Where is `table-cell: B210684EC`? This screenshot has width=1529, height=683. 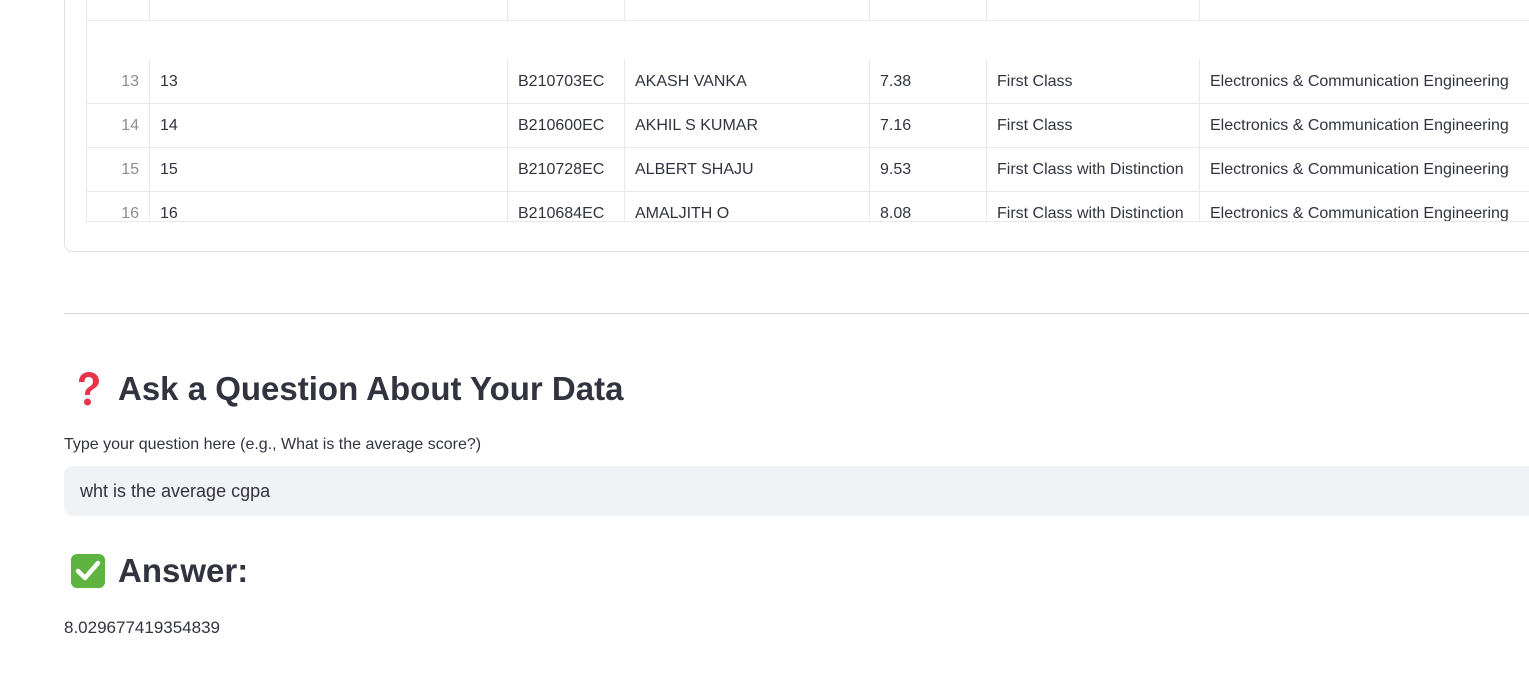 table-cell: B210684EC is located at coordinates (566, 206).